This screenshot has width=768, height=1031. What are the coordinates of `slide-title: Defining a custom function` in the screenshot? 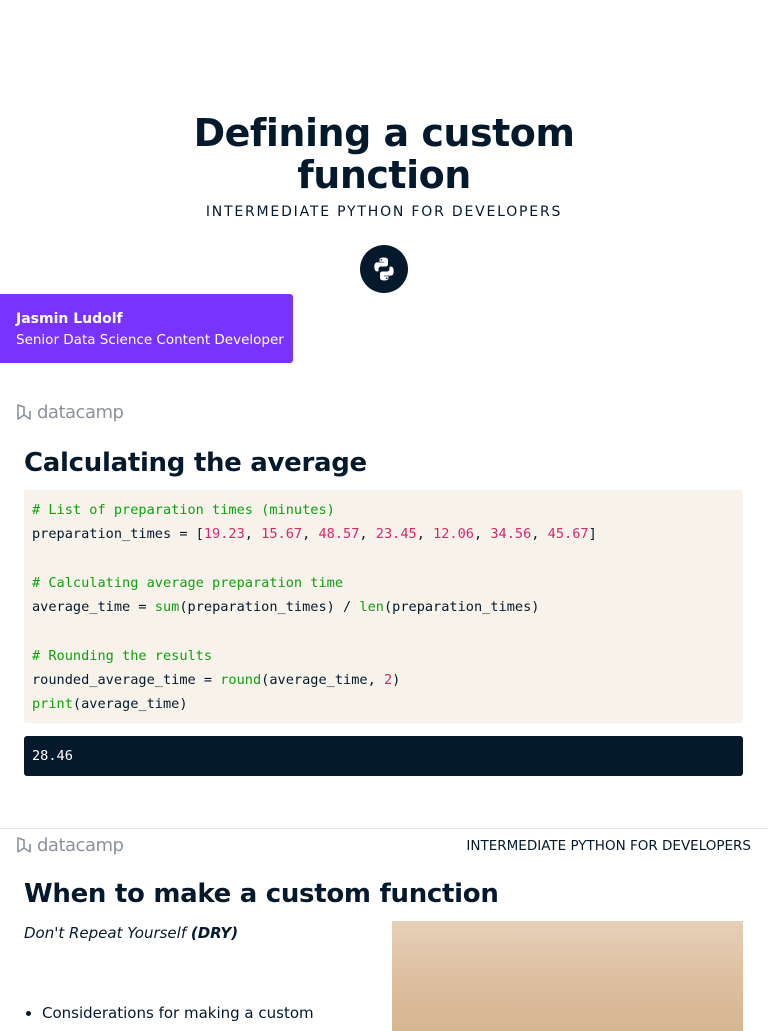 It's located at (384, 154).